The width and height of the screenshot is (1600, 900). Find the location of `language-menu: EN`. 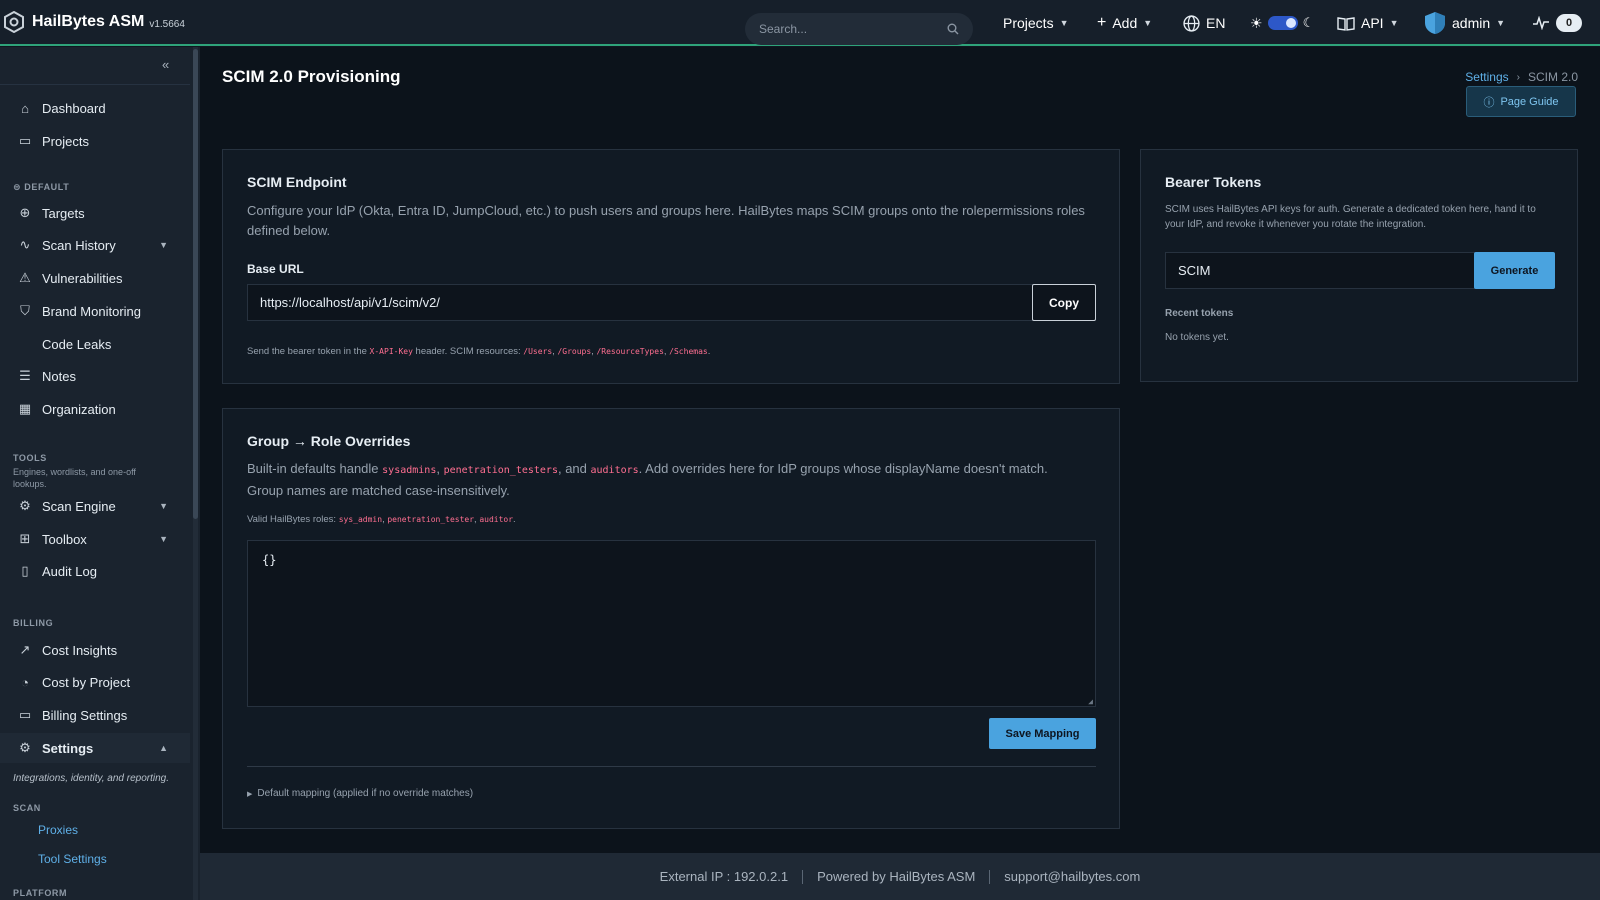

language-menu: EN is located at coordinates (1204, 23).